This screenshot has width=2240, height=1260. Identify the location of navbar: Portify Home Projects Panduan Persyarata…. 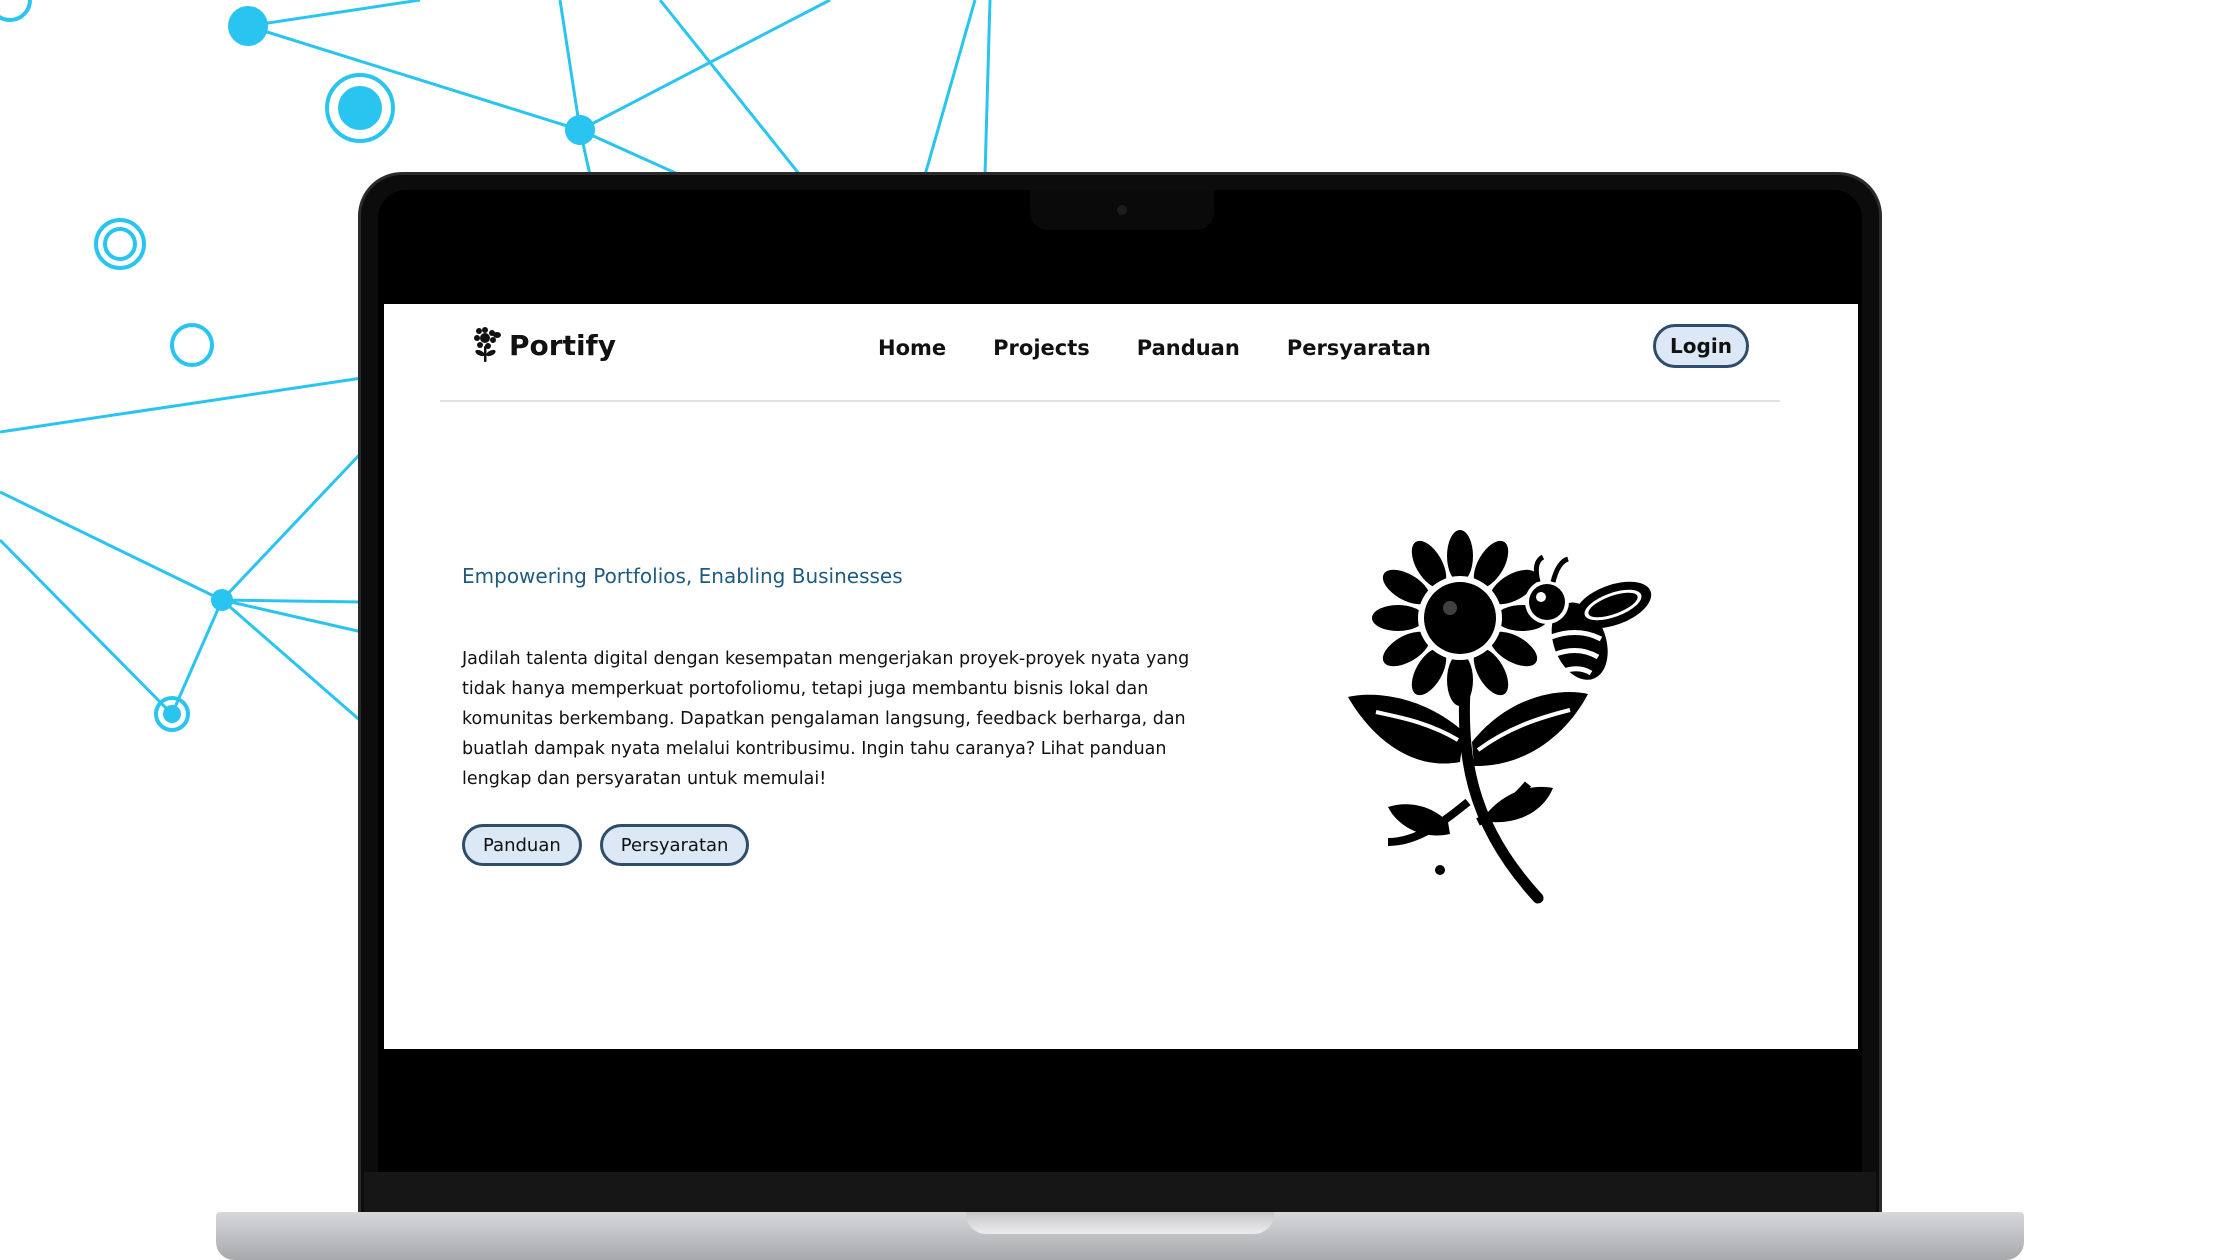
(1110, 353).